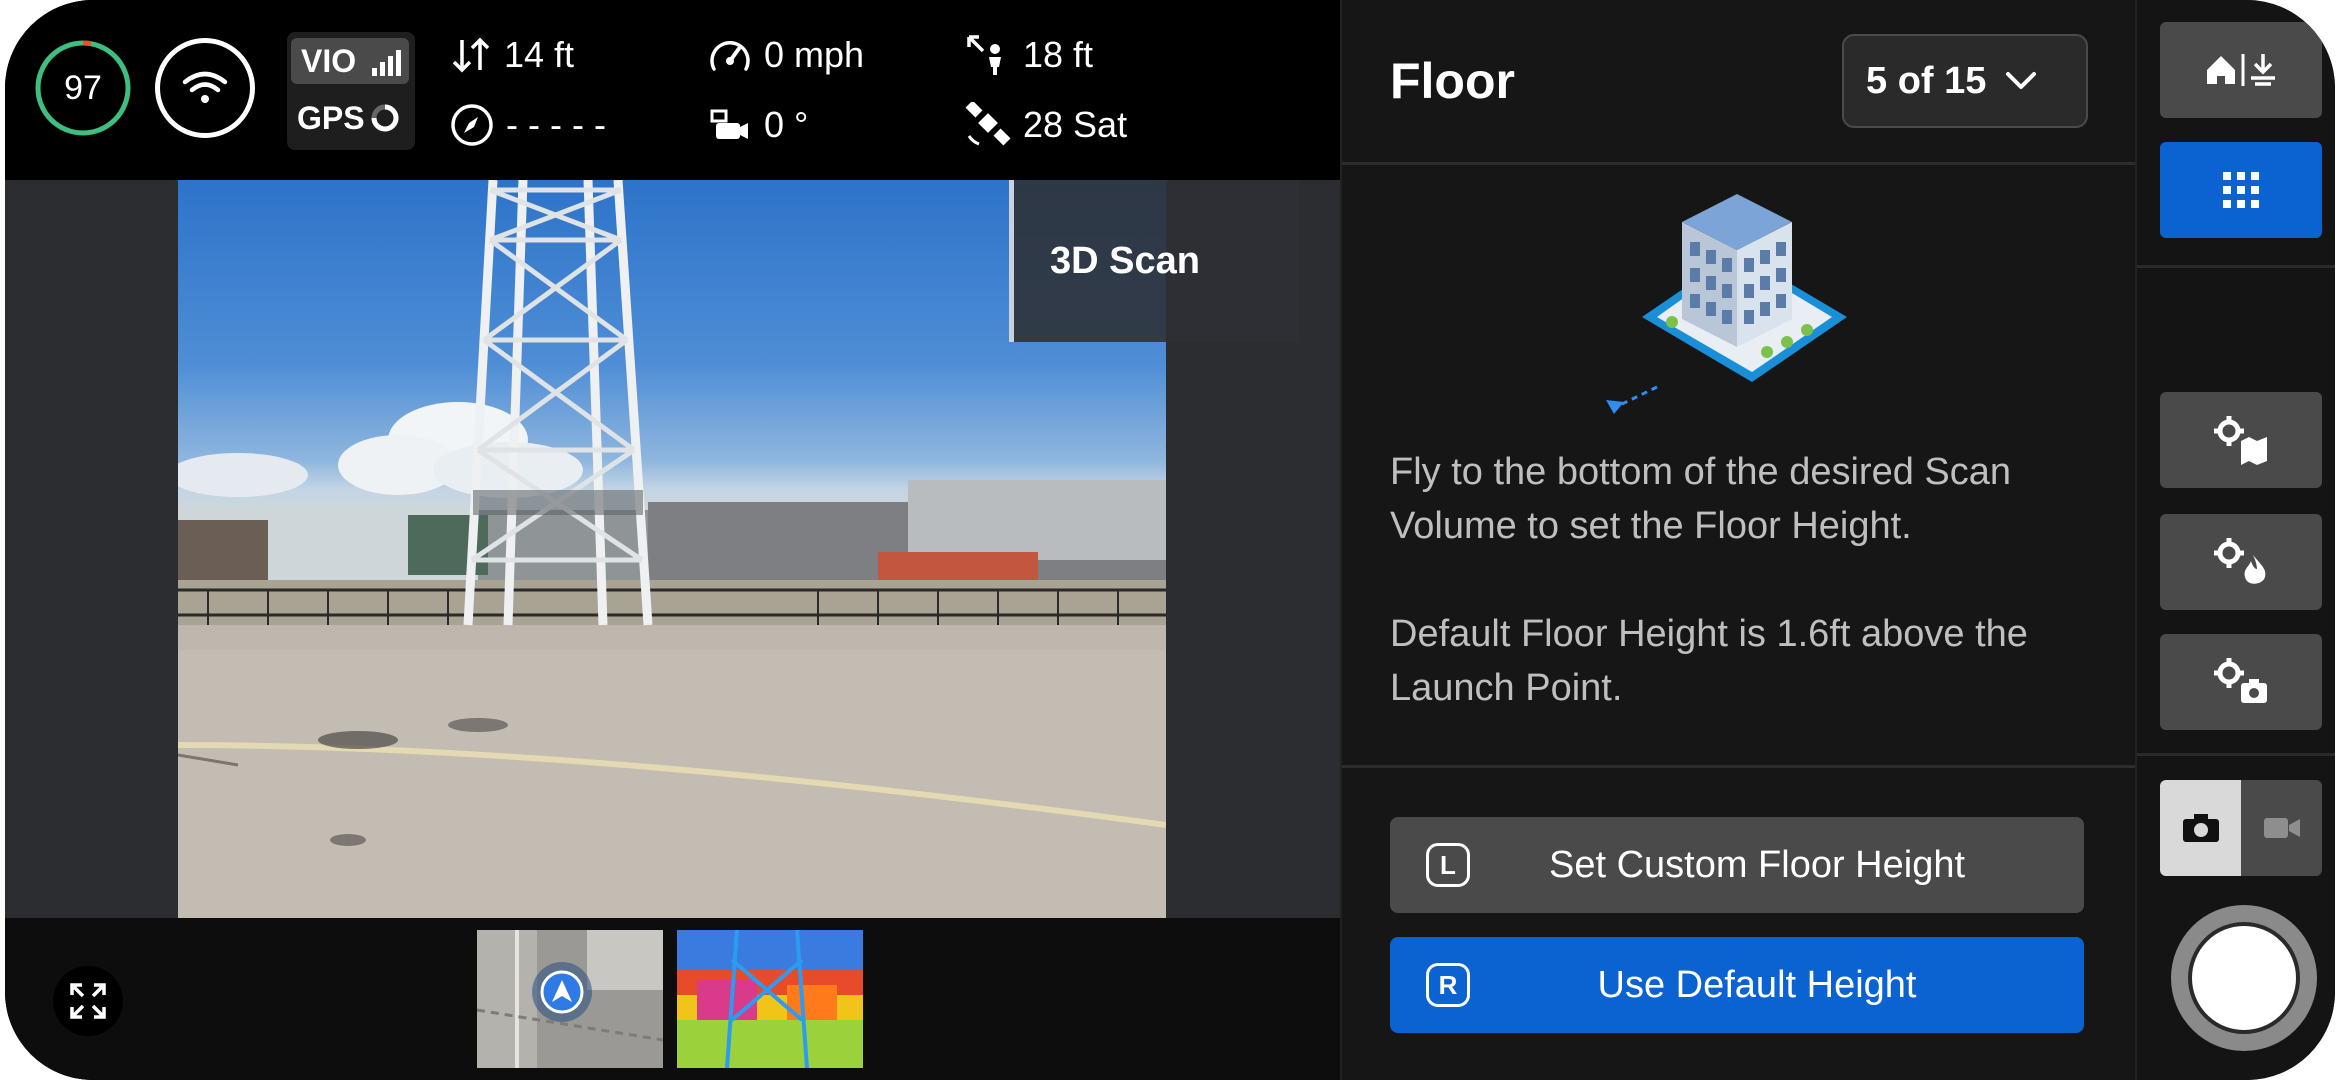 The image size is (2340, 1080). I want to click on heading-value: - - - - -, so click(556, 124).